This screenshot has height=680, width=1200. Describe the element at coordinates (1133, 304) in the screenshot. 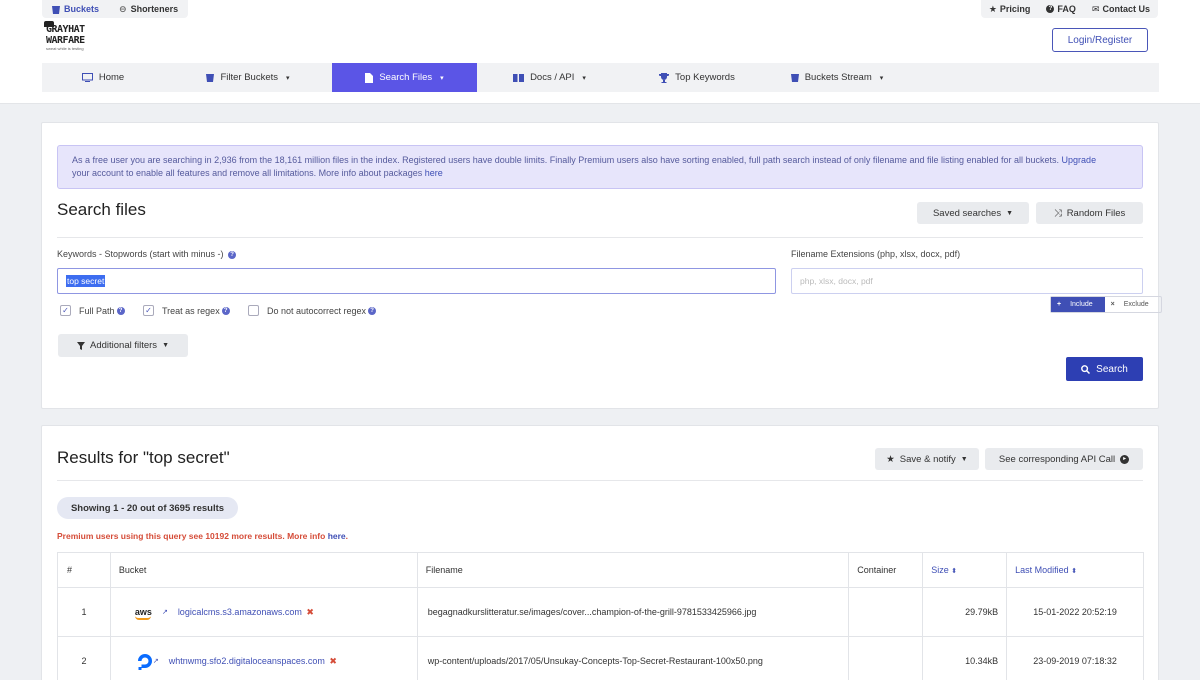

I see `exclude-button: × Exclude` at that location.